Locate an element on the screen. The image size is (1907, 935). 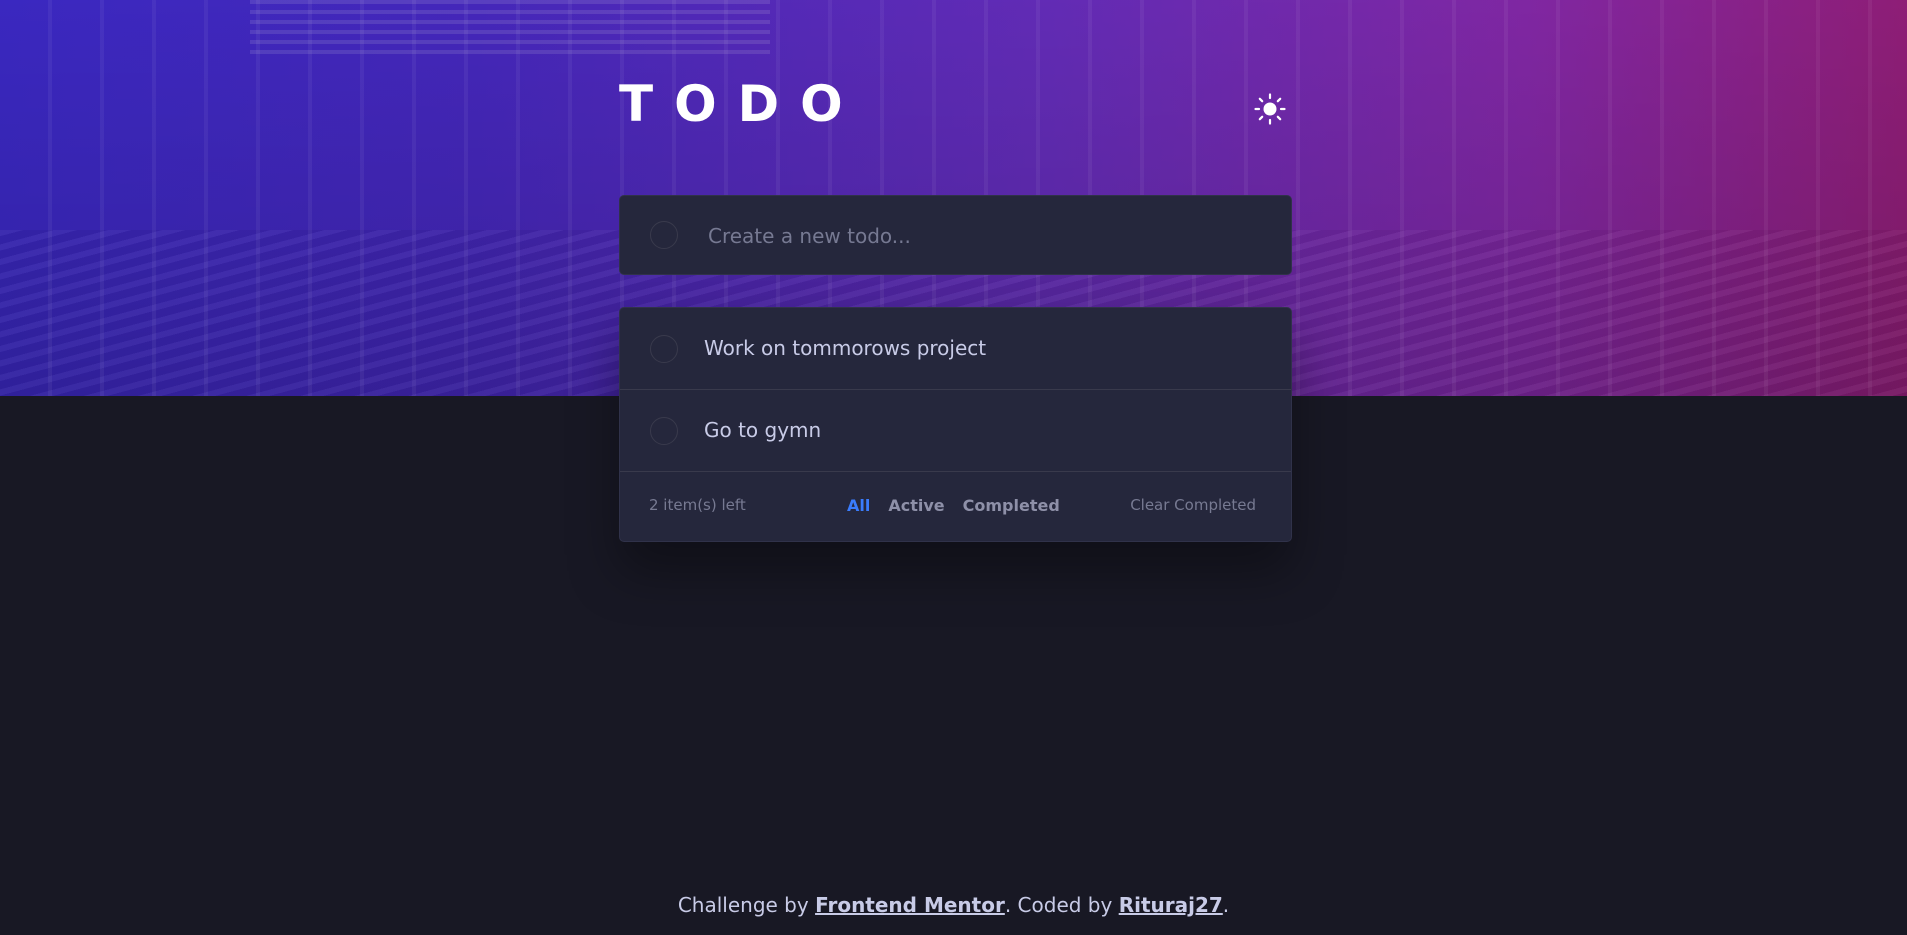
theme-toggle-button is located at coordinates (1270, 109).